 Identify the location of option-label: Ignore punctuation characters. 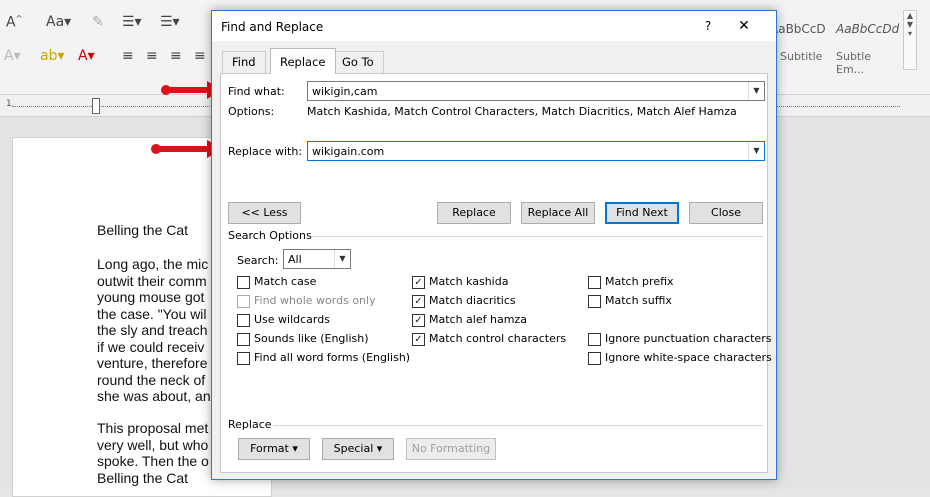
(688, 338).